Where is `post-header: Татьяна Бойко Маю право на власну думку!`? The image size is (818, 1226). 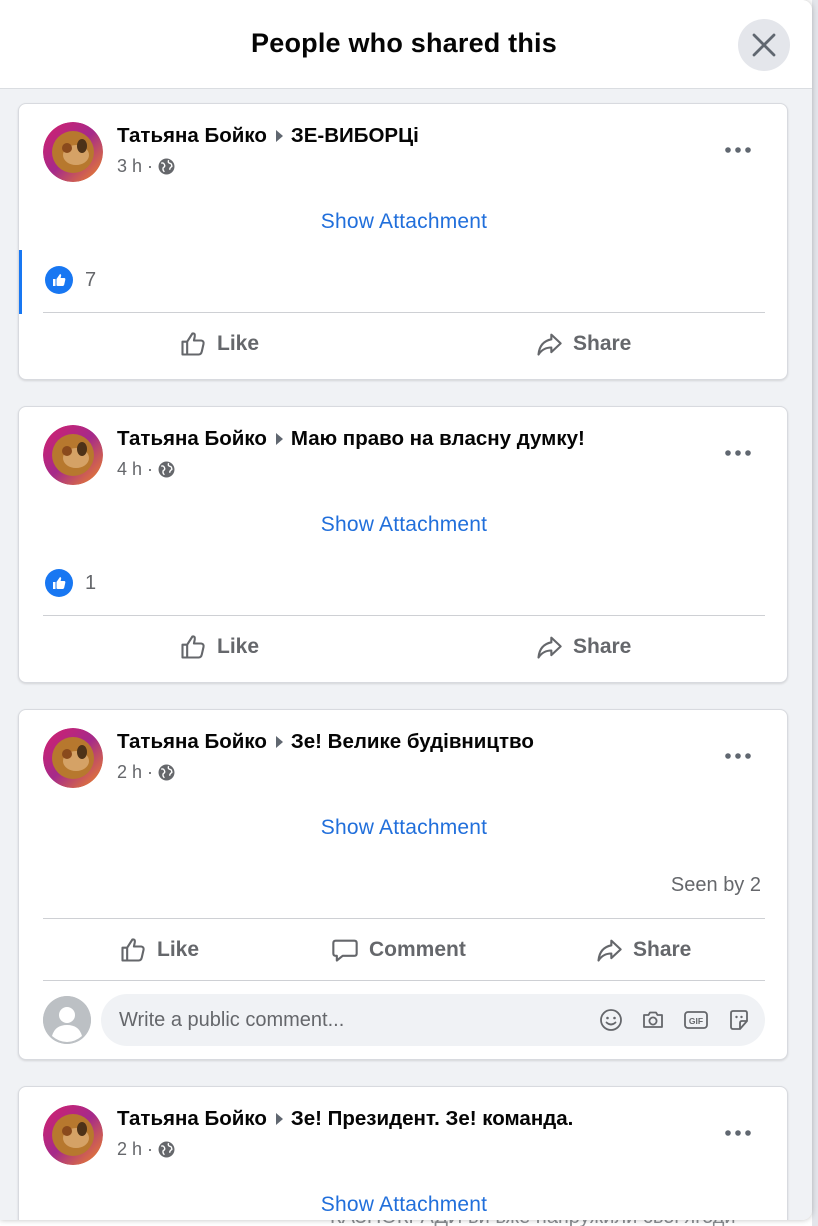
post-header: Татьяна Бойко Маю право на власну думку! is located at coordinates (351, 439).